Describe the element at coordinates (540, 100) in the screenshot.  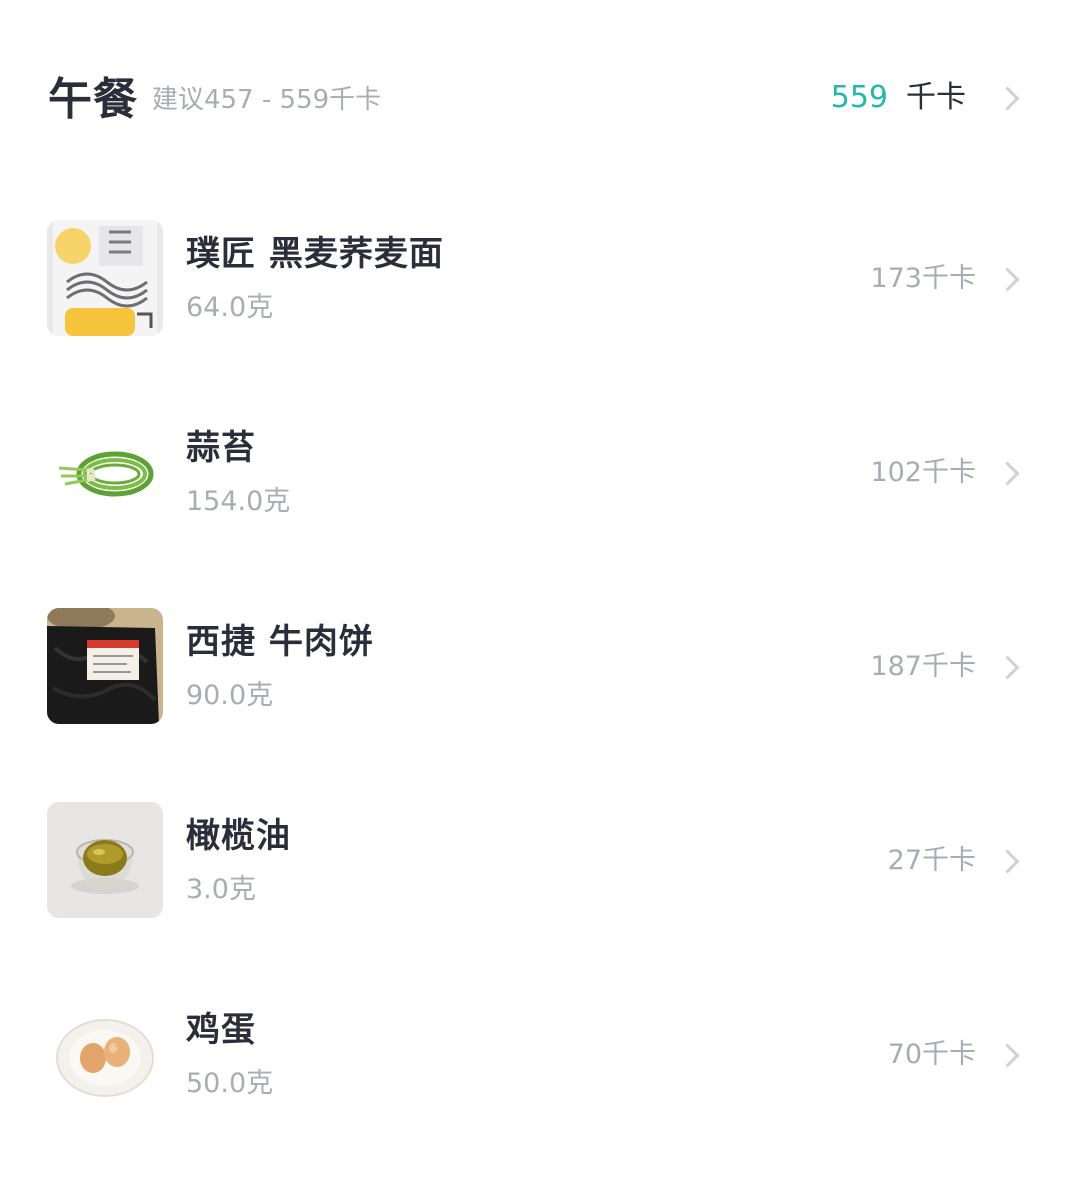
I see `meal-header: 午餐 建议457 - 559千卡 559 千卡` at that location.